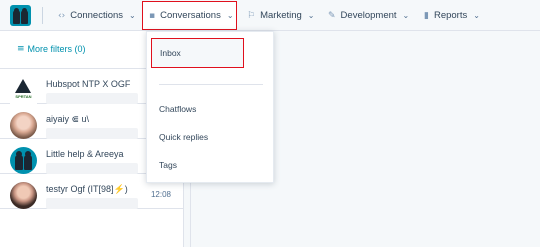 The height and width of the screenshot is (247, 540). What do you see at coordinates (85, 154) in the screenshot?
I see `conversation-name: Little help & Areeya` at bounding box center [85, 154].